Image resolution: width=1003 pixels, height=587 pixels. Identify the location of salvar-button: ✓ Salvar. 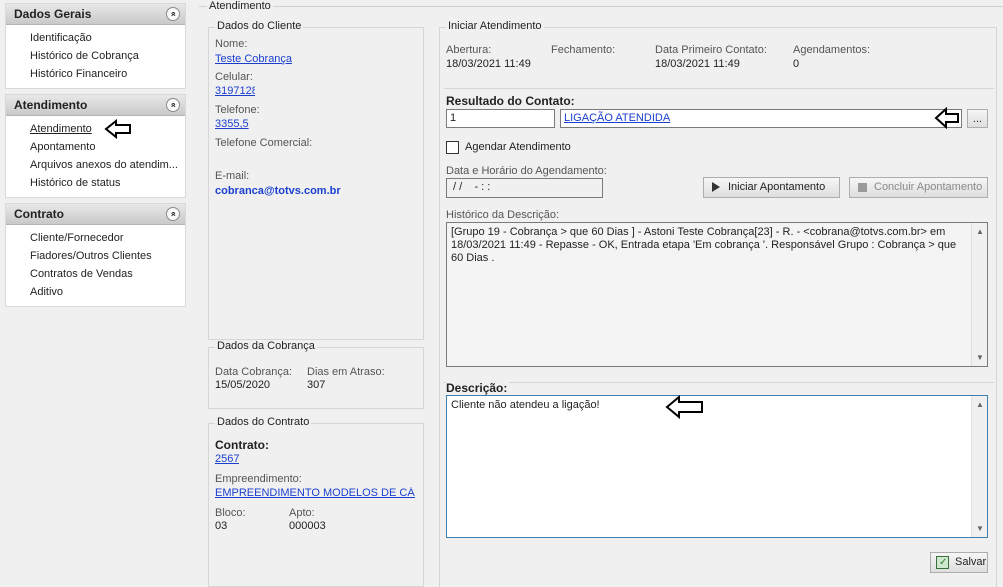
(959, 562).